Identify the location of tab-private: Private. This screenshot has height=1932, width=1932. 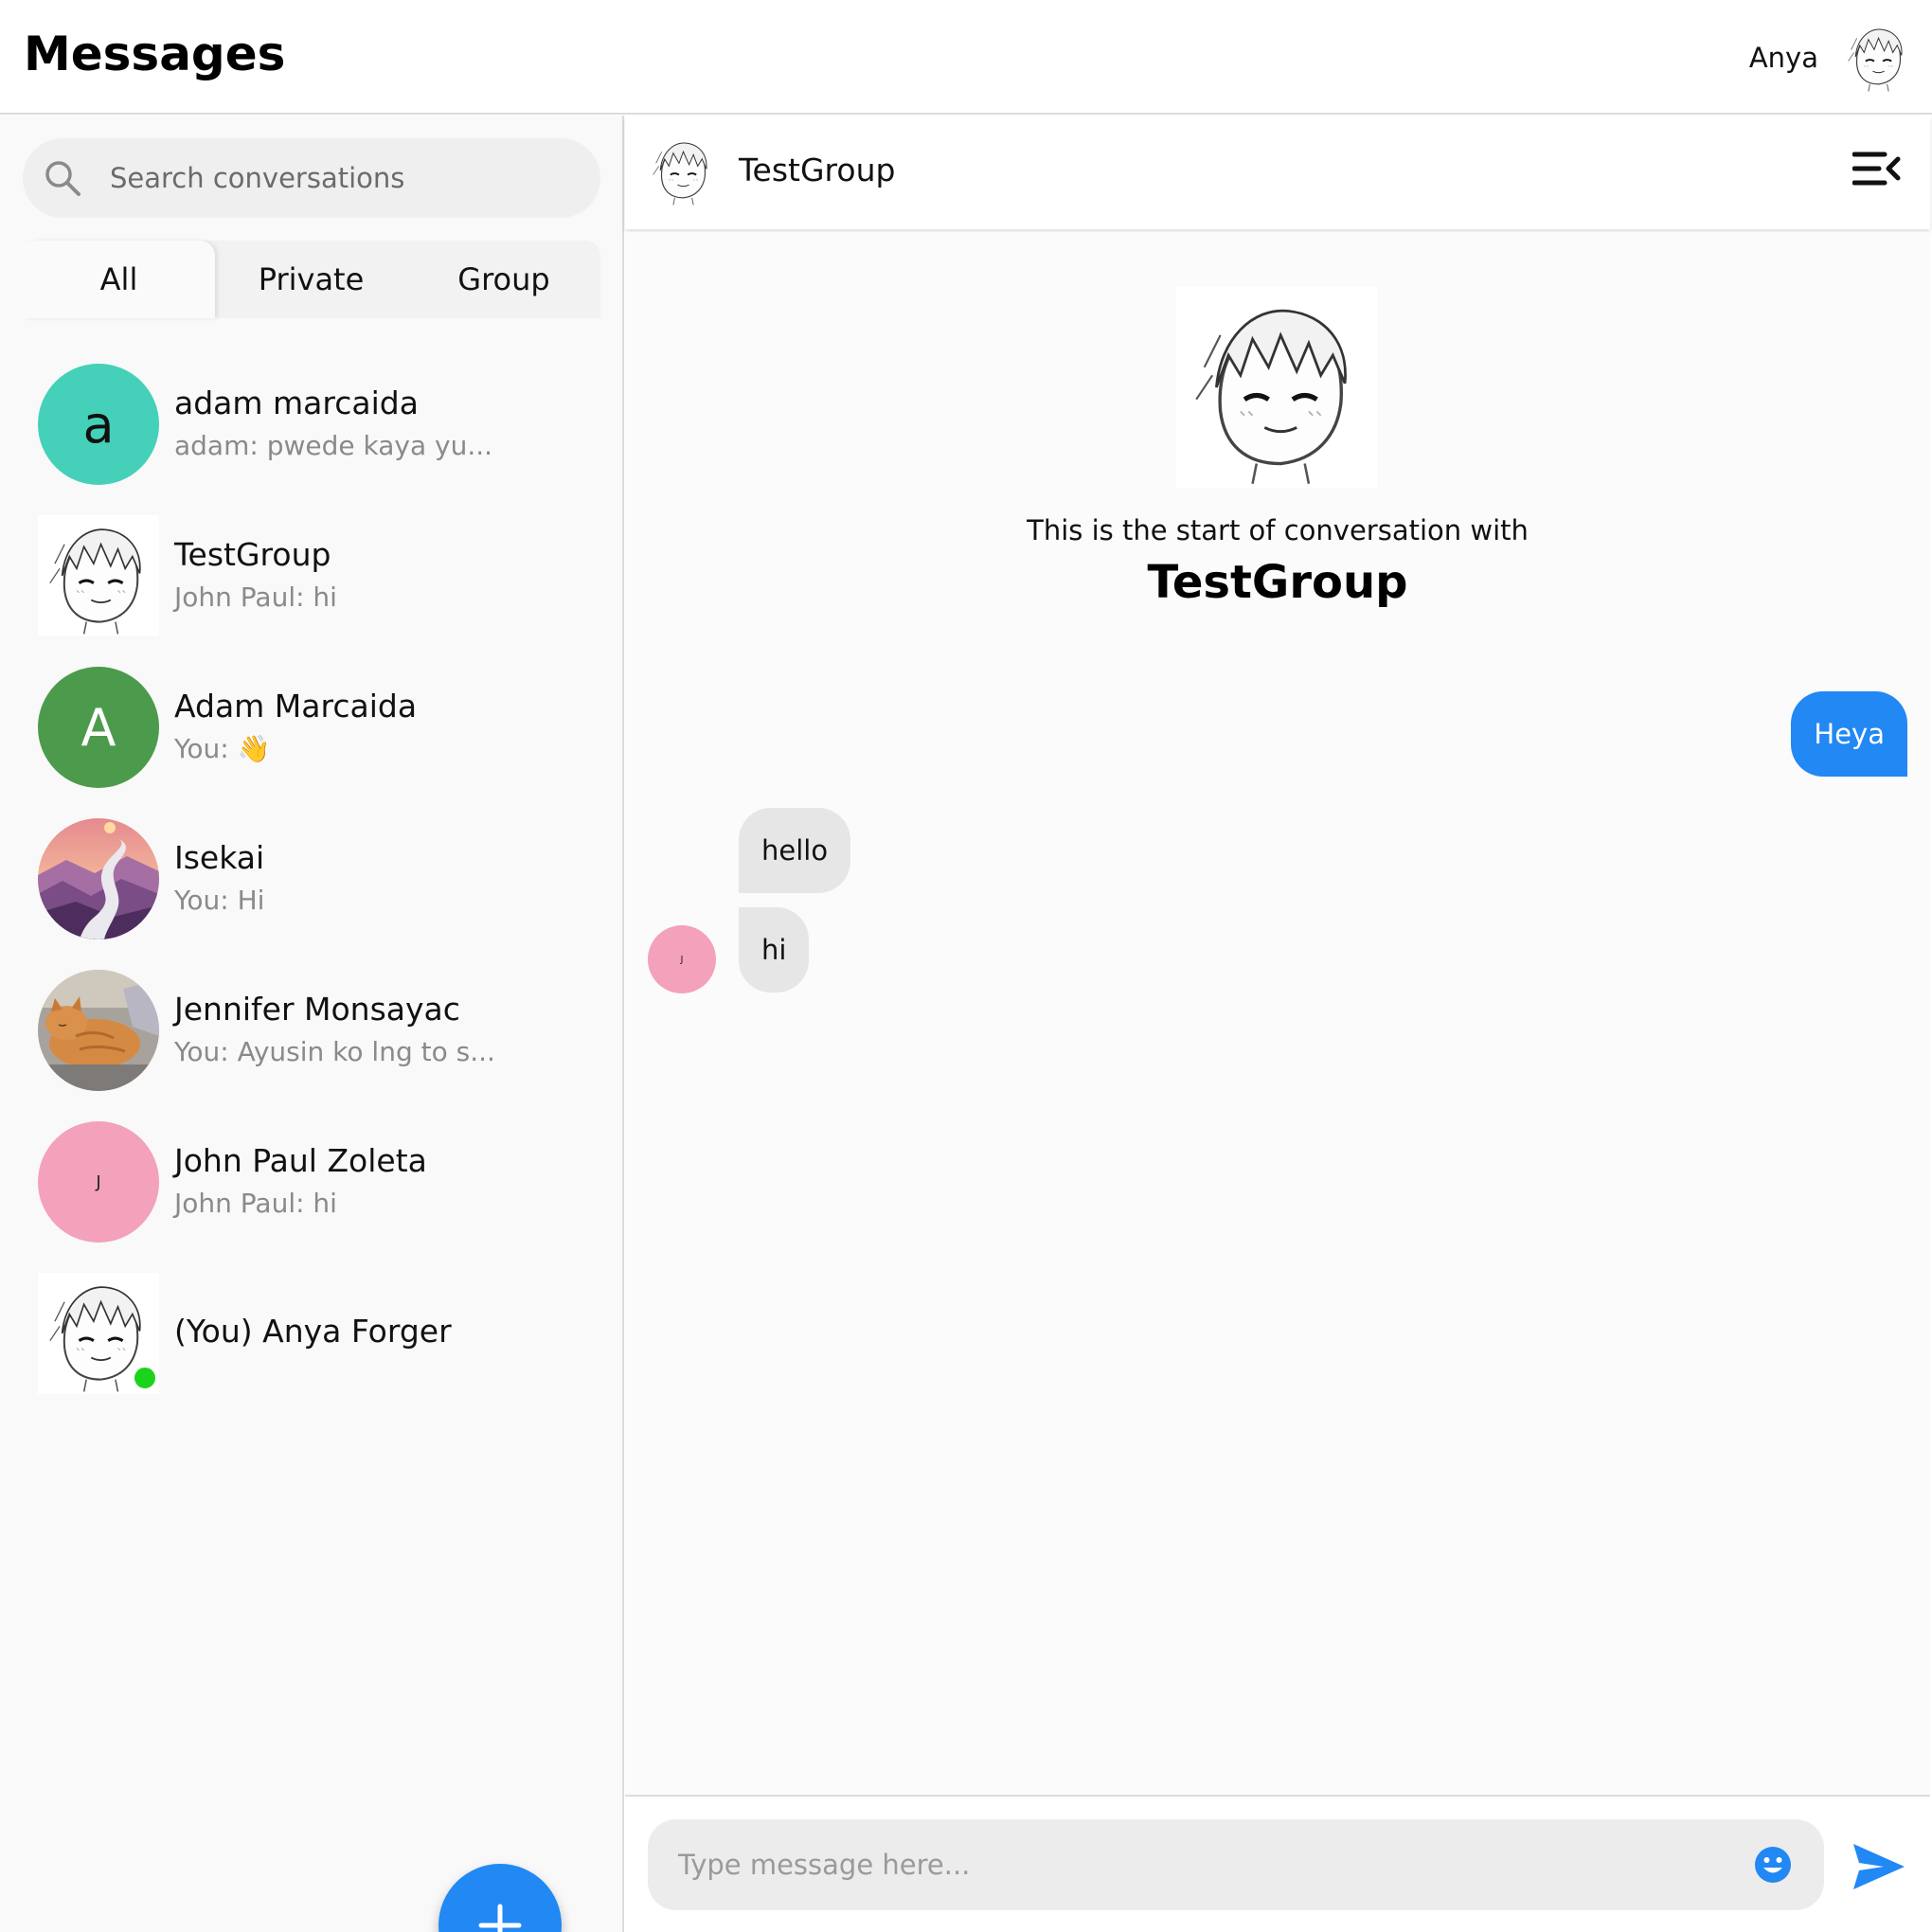
(311, 279).